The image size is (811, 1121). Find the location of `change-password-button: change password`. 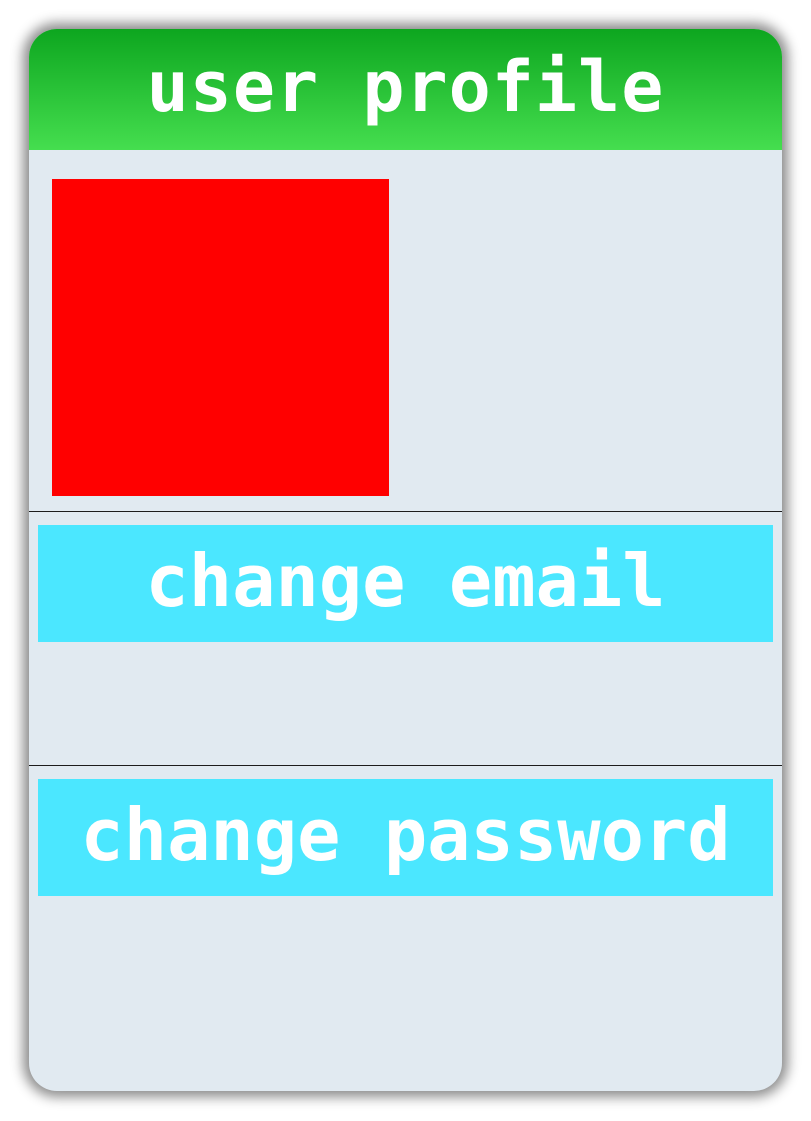

change-password-button: change password is located at coordinates (405, 837).